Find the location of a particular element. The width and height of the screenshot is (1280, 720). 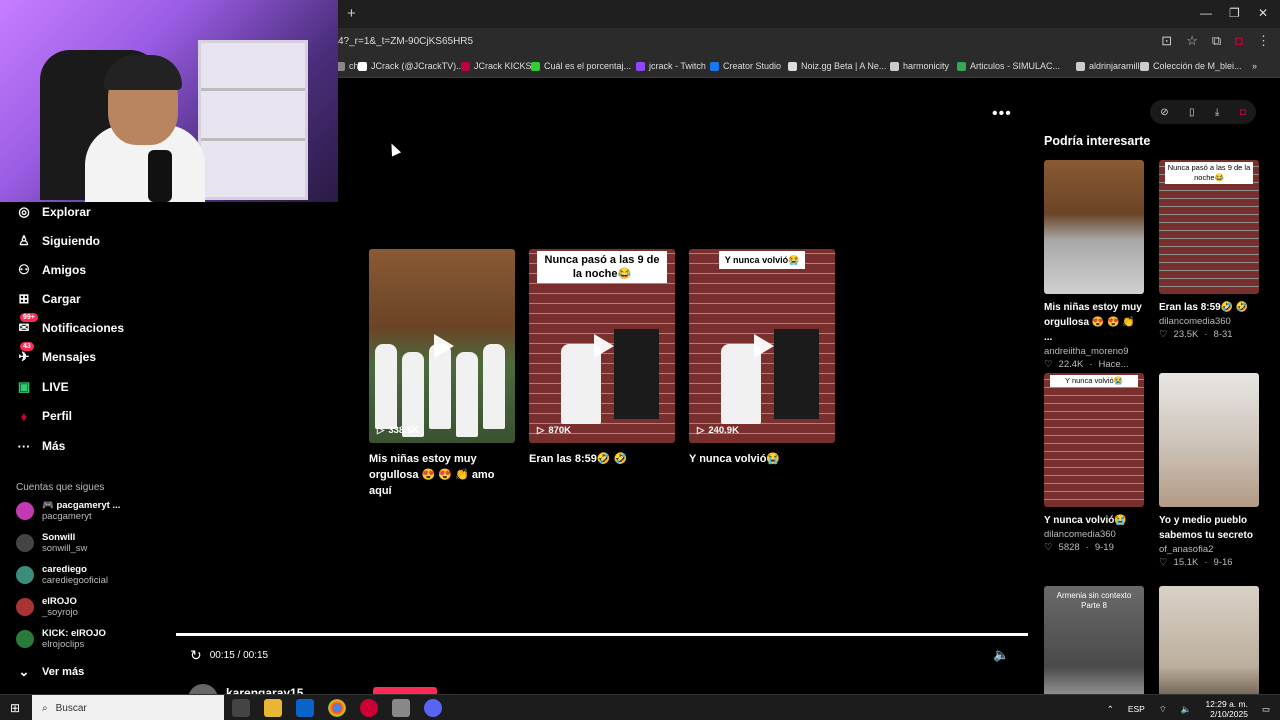

profile-icon: ◘ is located at coordinates (1239, 41).